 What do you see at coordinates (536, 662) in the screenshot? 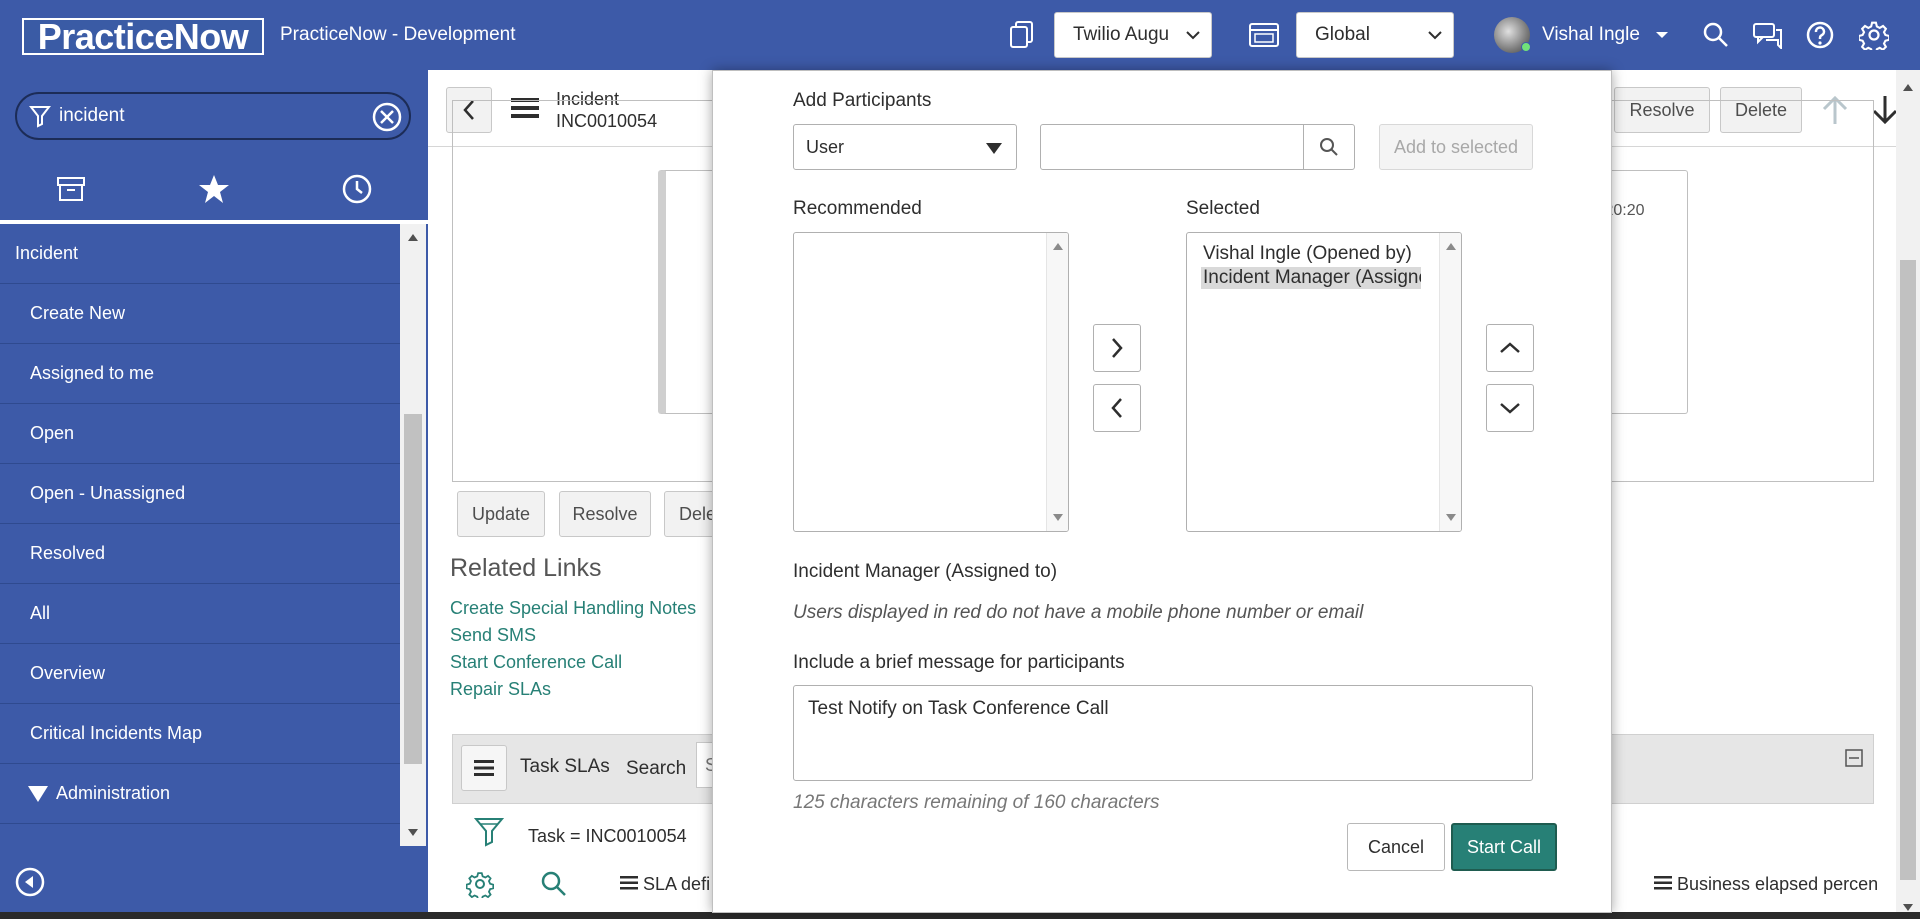
I see `link-start-conference-call: Start Conference Call` at bounding box center [536, 662].